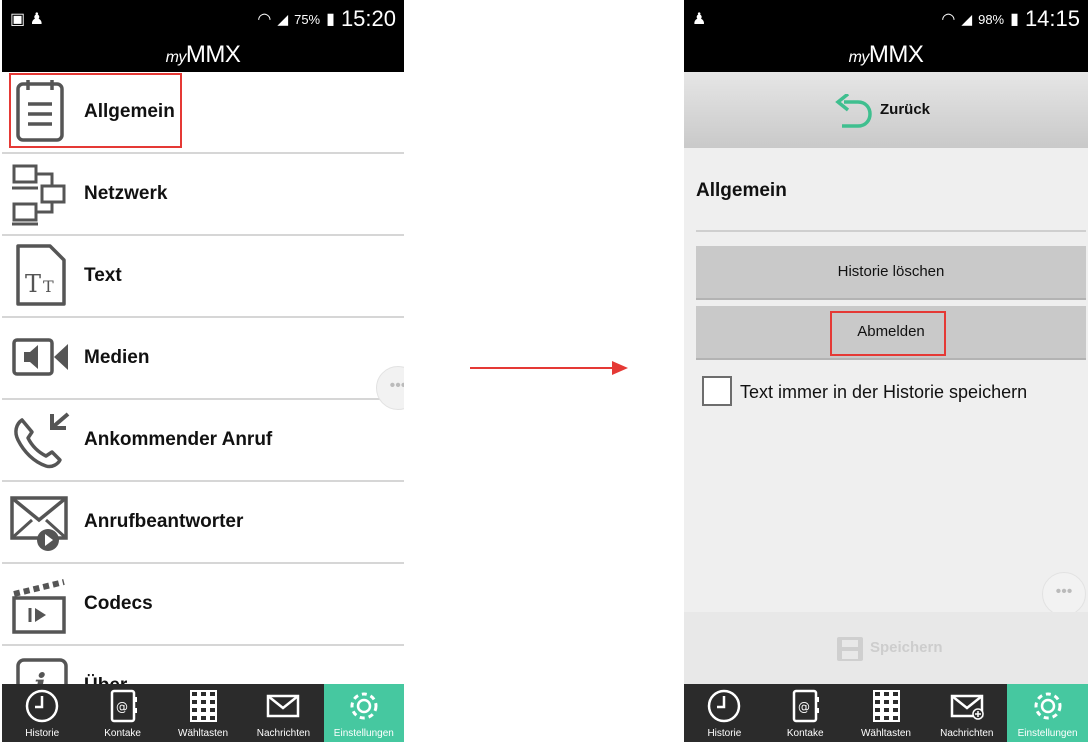 The width and height of the screenshot is (1090, 742). I want to click on status-bar: ▣ ♟ ◠ ◢ 75% ▮ 15:20, so click(203, 19).